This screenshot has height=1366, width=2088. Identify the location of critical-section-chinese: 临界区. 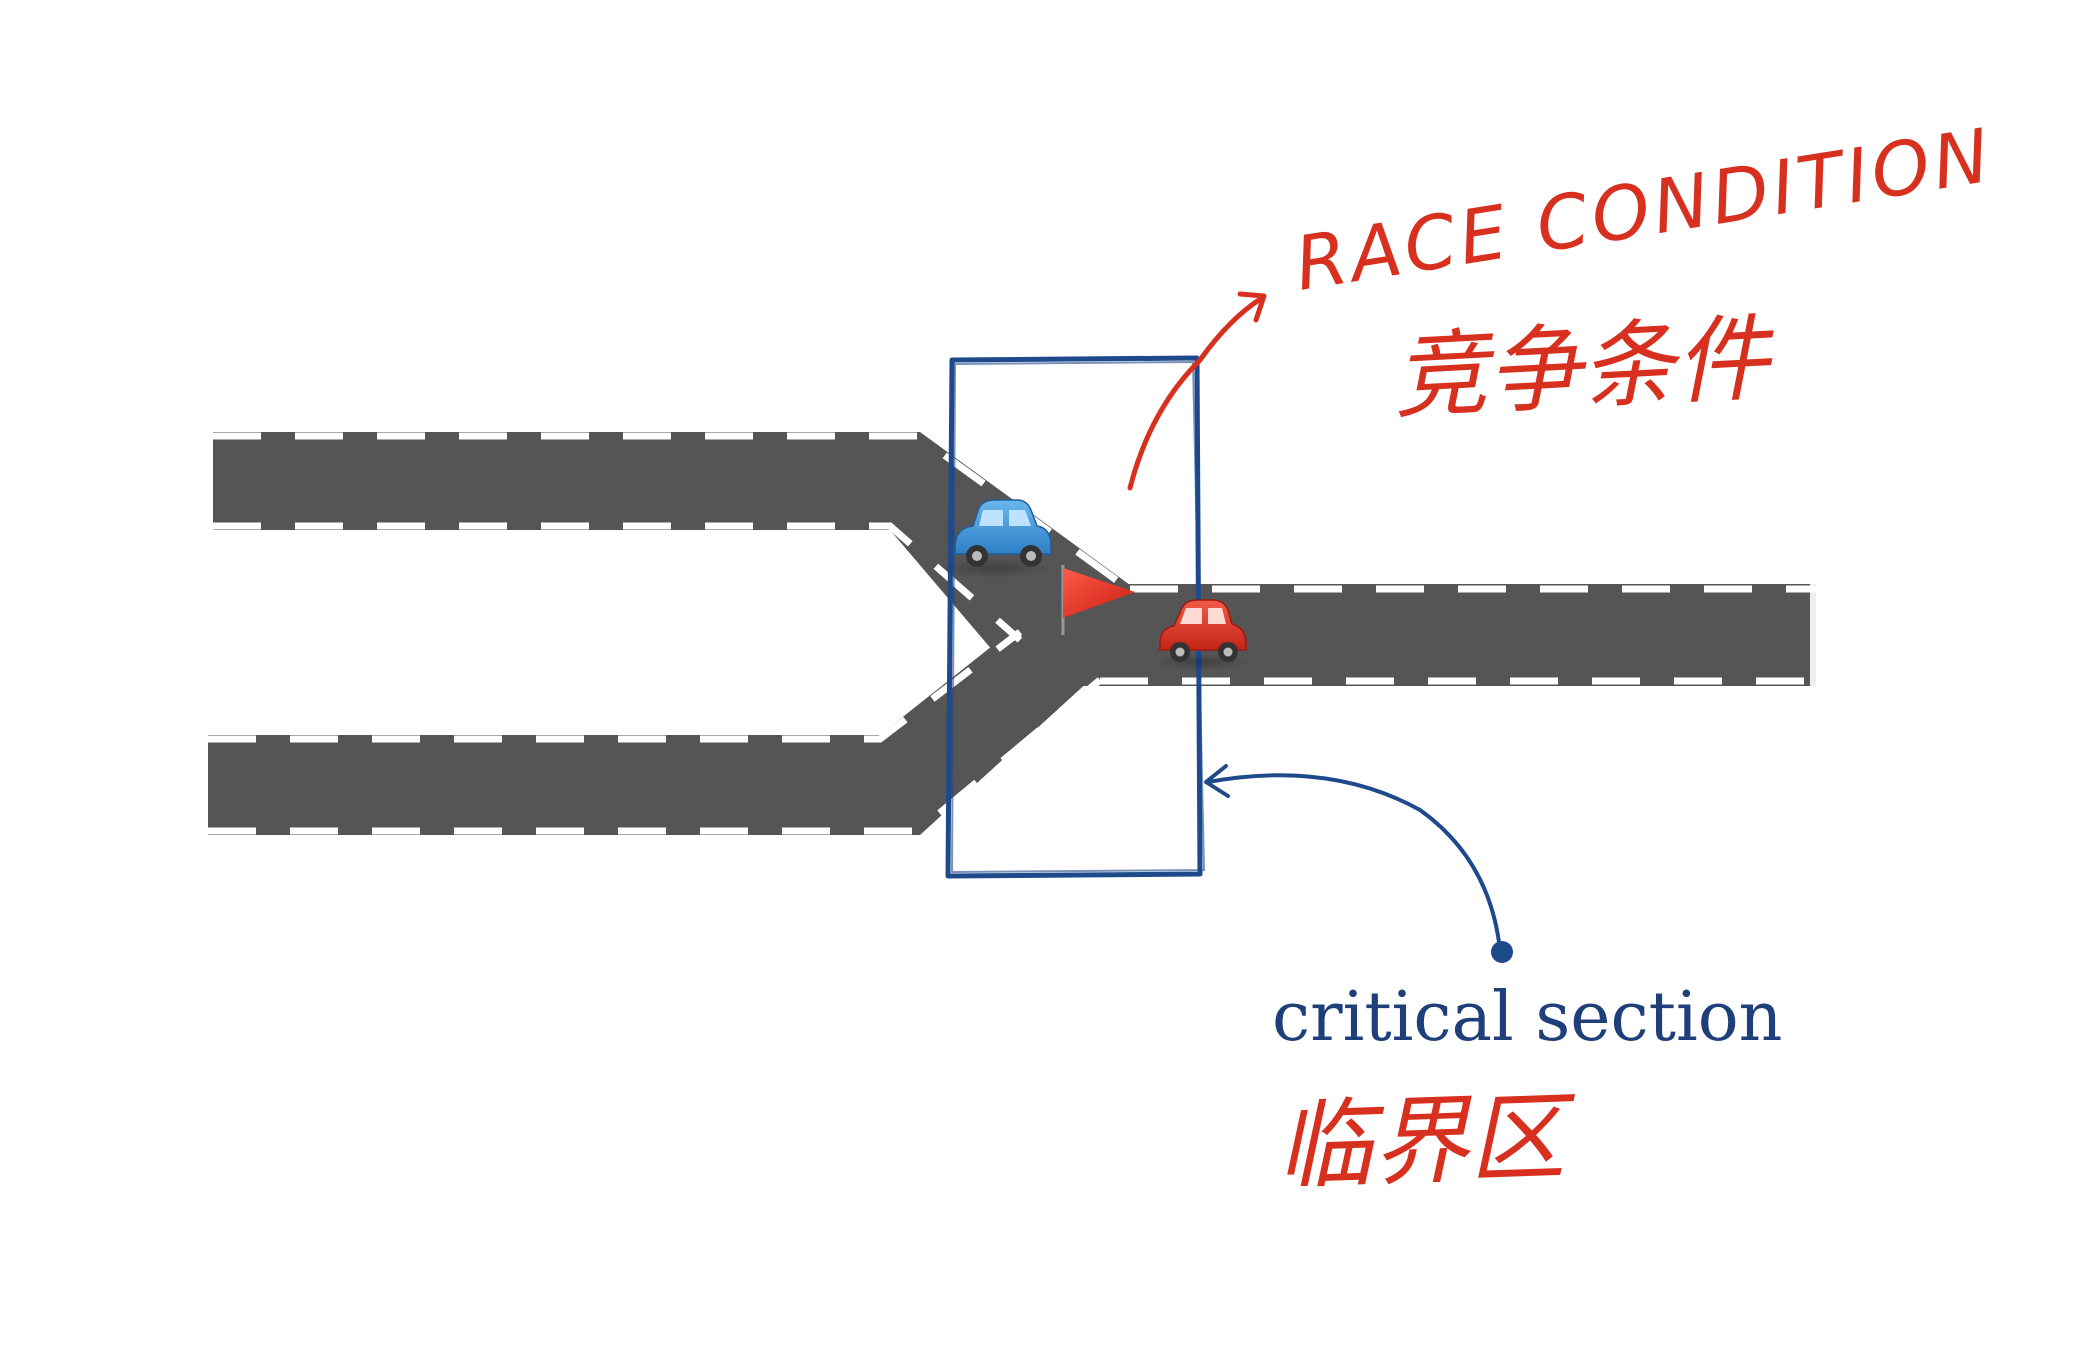
(1427, 1142).